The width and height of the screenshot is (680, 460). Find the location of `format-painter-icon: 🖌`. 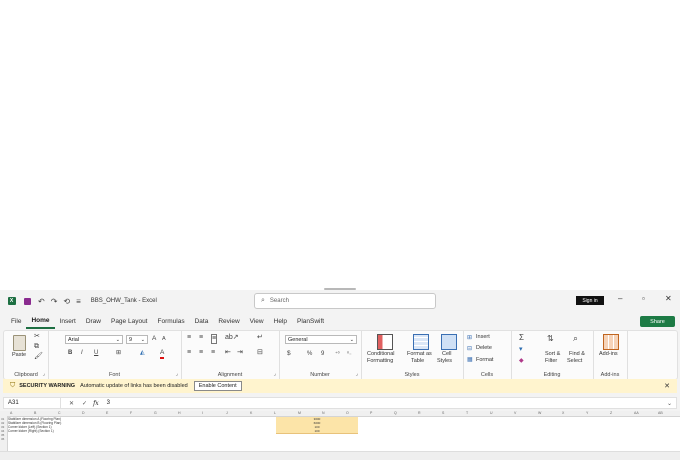

format-painter-icon: 🖌 is located at coordinates (38, 357).